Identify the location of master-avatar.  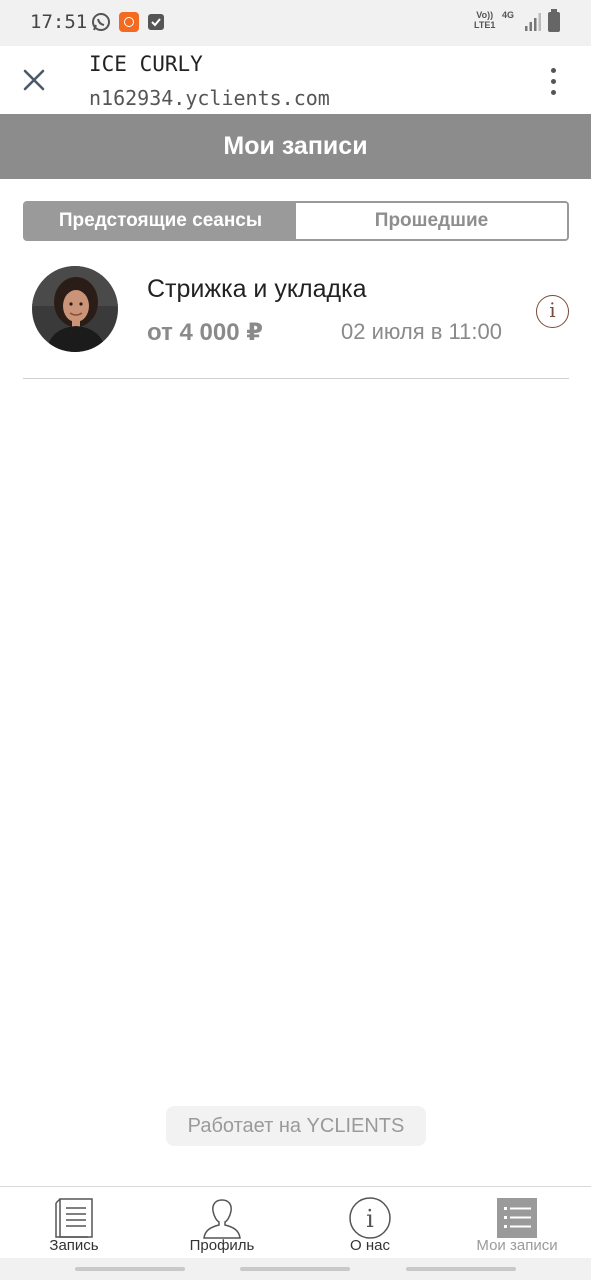
(75, 309).